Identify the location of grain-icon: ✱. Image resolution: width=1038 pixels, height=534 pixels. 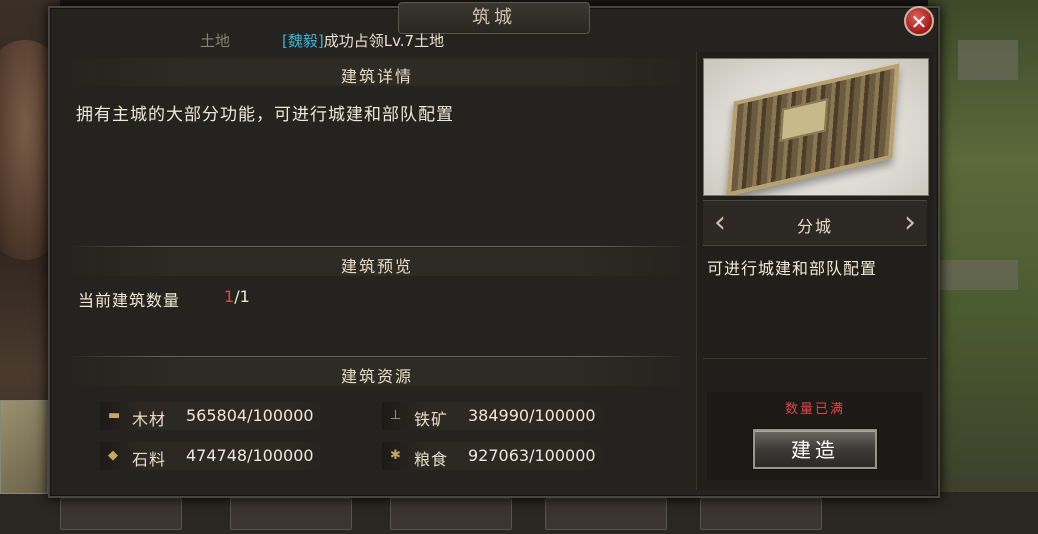
(395, 455).